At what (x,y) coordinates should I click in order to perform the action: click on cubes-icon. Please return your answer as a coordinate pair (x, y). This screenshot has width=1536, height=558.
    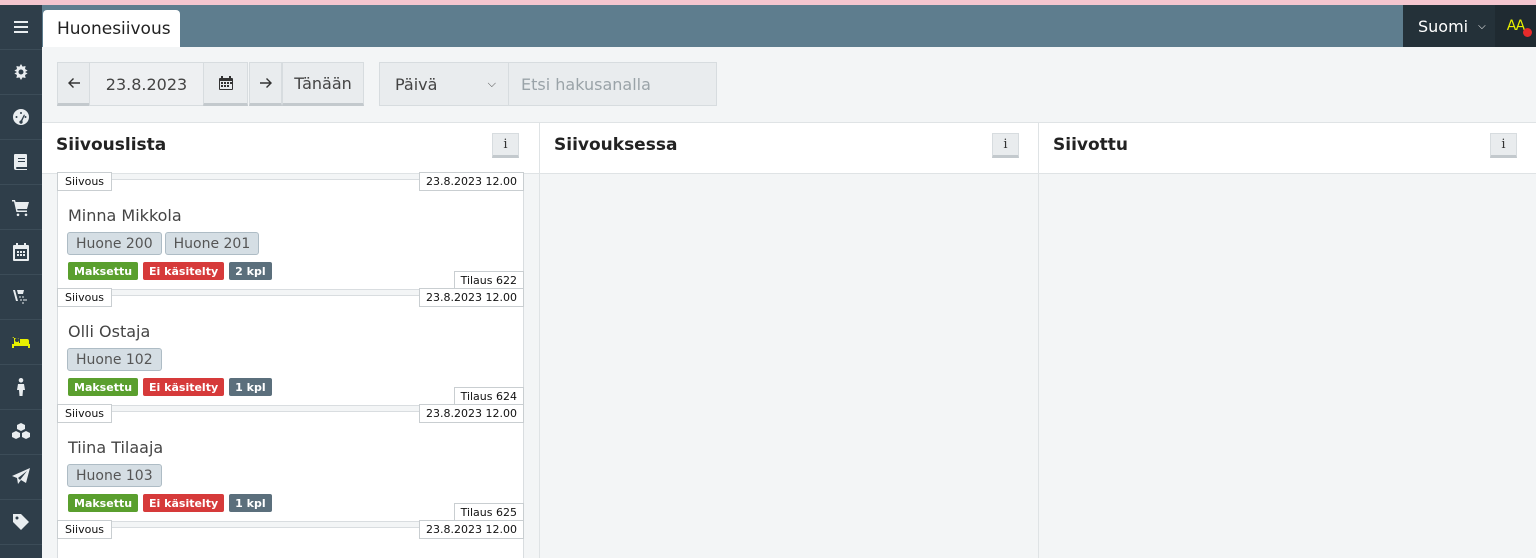
    Looking at the image, I should click on (21, 431).